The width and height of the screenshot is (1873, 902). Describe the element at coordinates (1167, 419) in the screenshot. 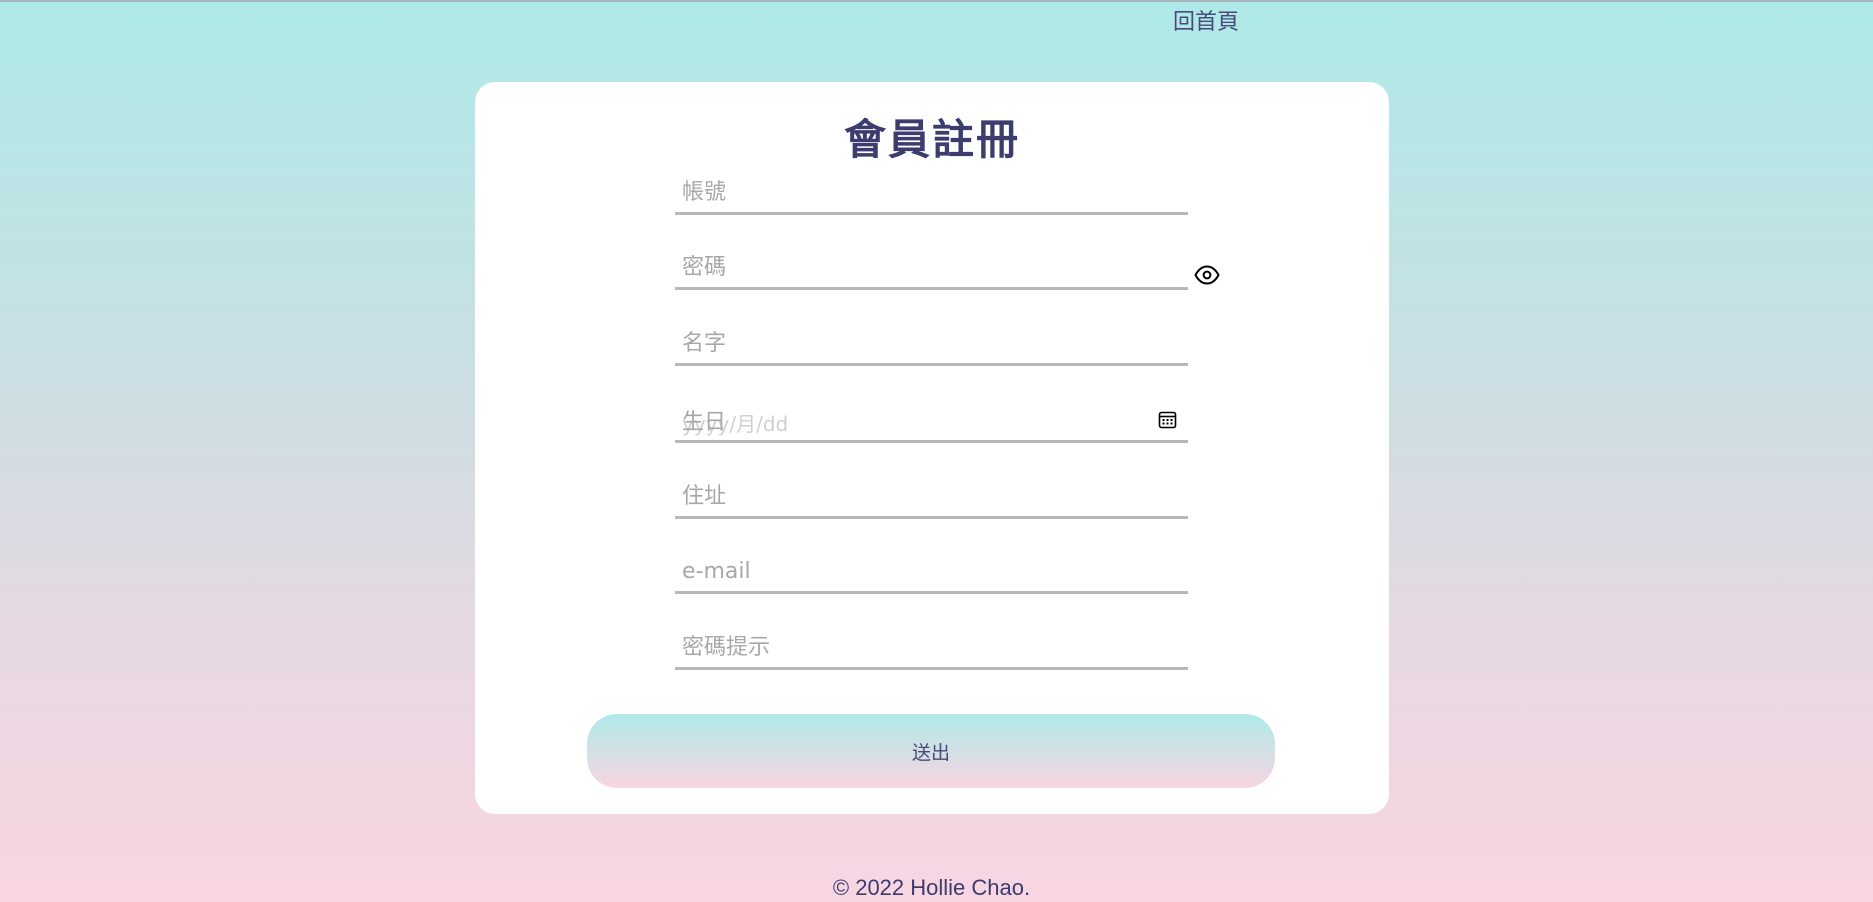

I see `calendar-icon` at that location.